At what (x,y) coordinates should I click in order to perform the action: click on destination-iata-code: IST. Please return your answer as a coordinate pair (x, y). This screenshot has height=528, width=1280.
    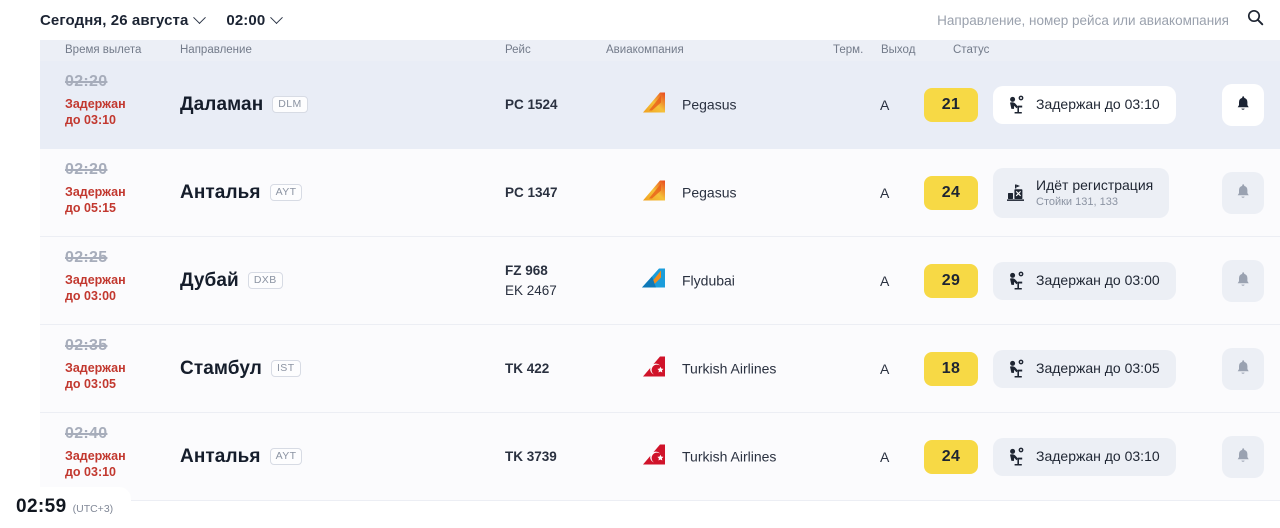
    Looking at the image, I should click on (285, 368).